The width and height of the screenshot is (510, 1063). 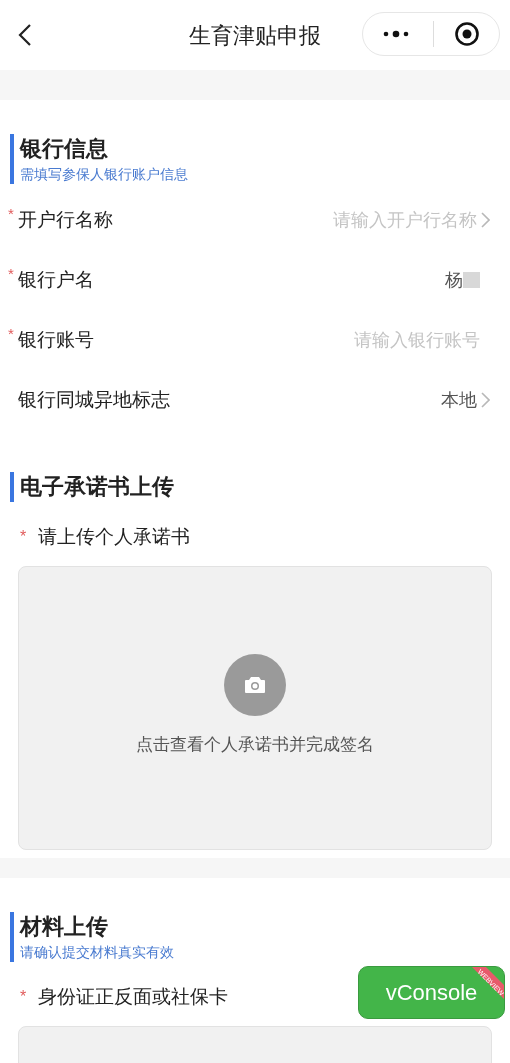 What do you see at coordinates (133, 996) in the screenshot?
I see `upload-label: 身份证正反面或社保卡` at bounding box center [133, 996].